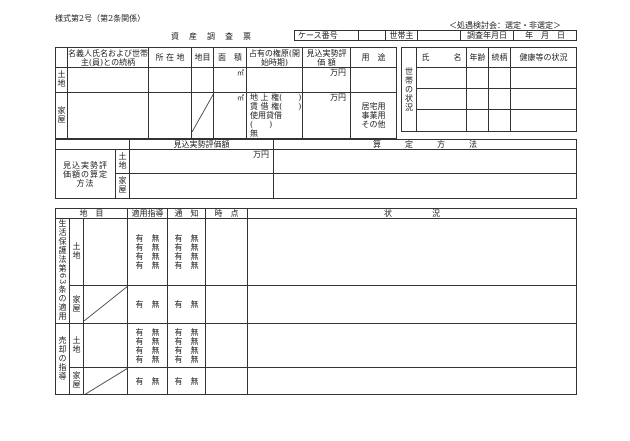  What do you see at coordinates (227, 252) in the screenshot?
I see `group1-land-time` at bounding box center [227, 252].